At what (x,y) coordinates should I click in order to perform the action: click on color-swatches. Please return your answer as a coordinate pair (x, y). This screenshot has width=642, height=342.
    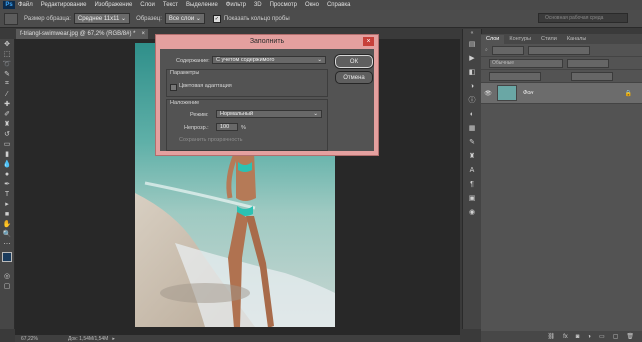
    Looking at the image, I should click on (7, 260).